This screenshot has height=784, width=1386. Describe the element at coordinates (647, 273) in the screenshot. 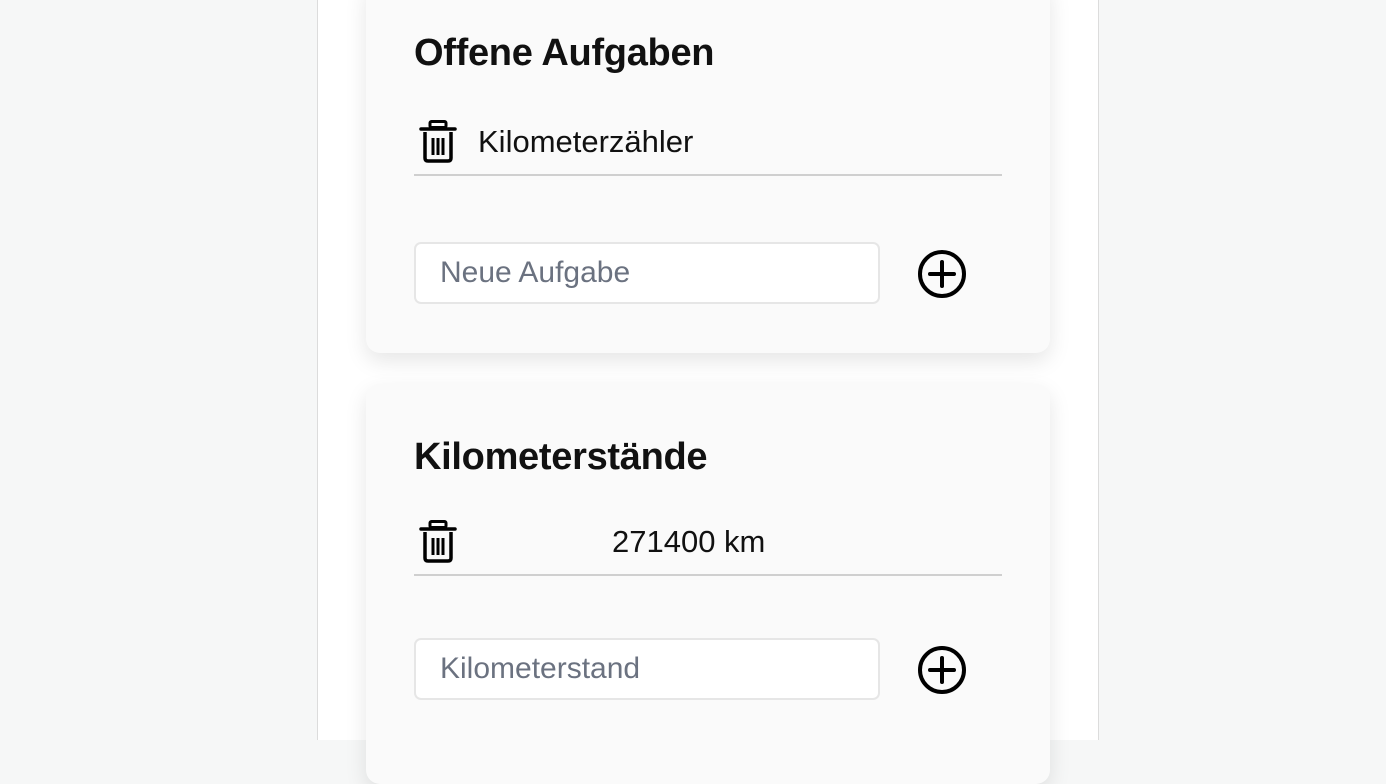

I see `new-task-input` at that location.